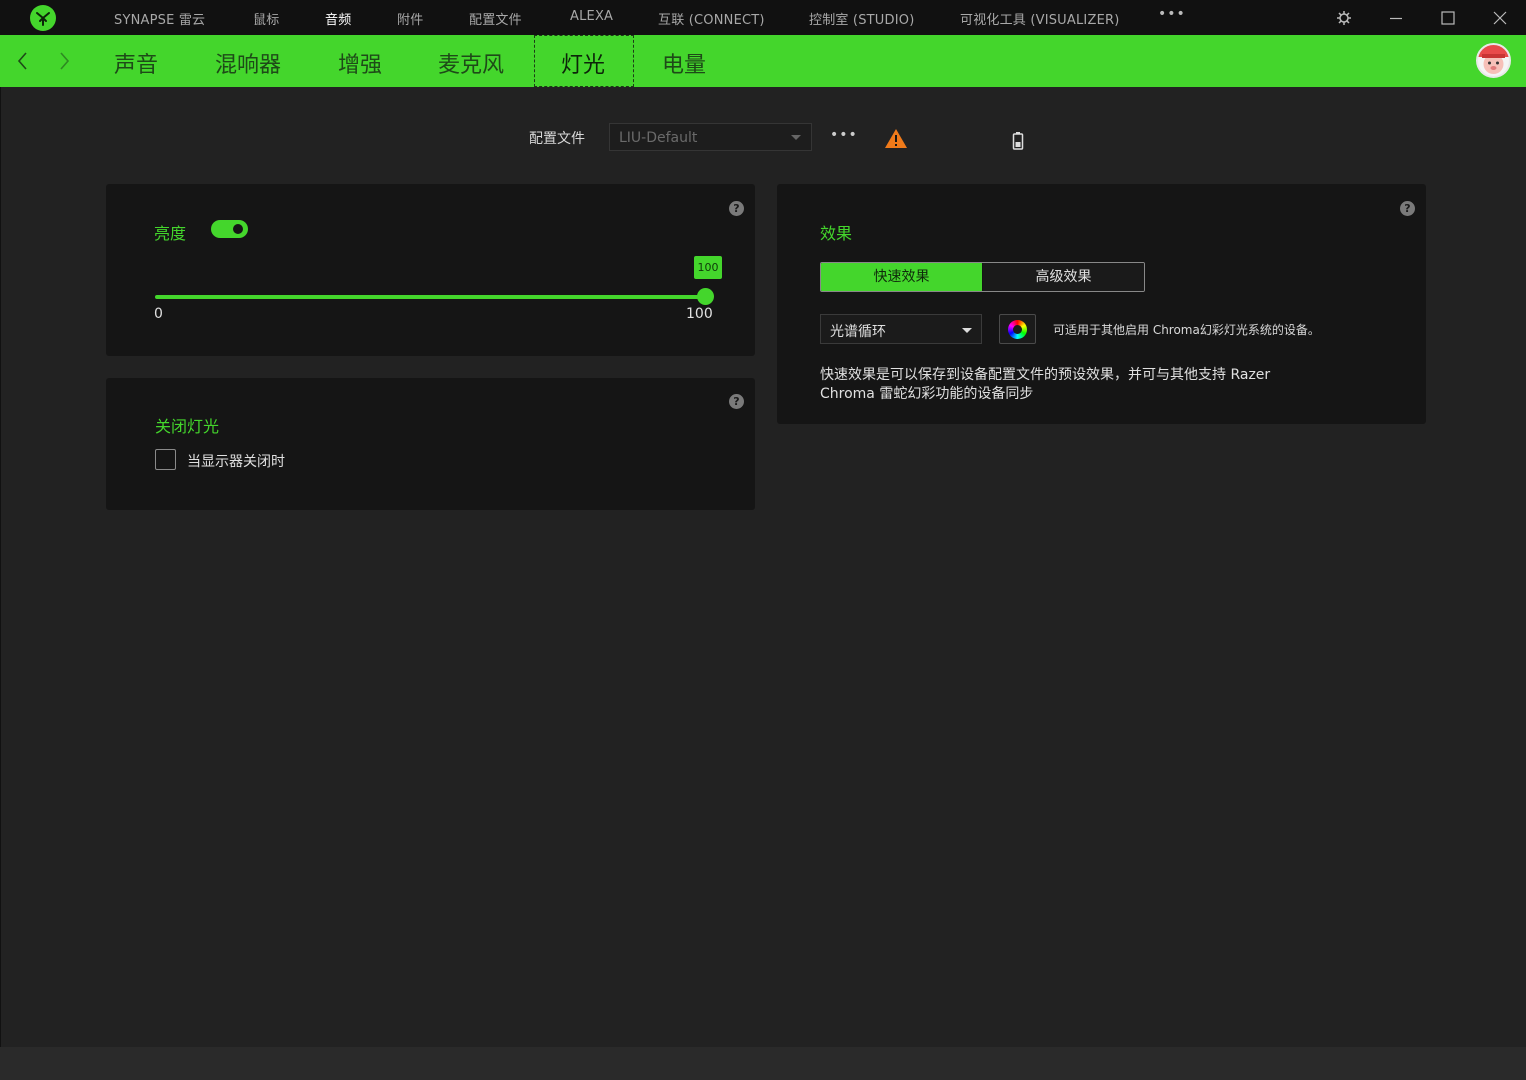 The image size is (1526, 1080). Describe the element at coordinates (238, 229) in the screenshot. I see `toggle-knob` at that location.